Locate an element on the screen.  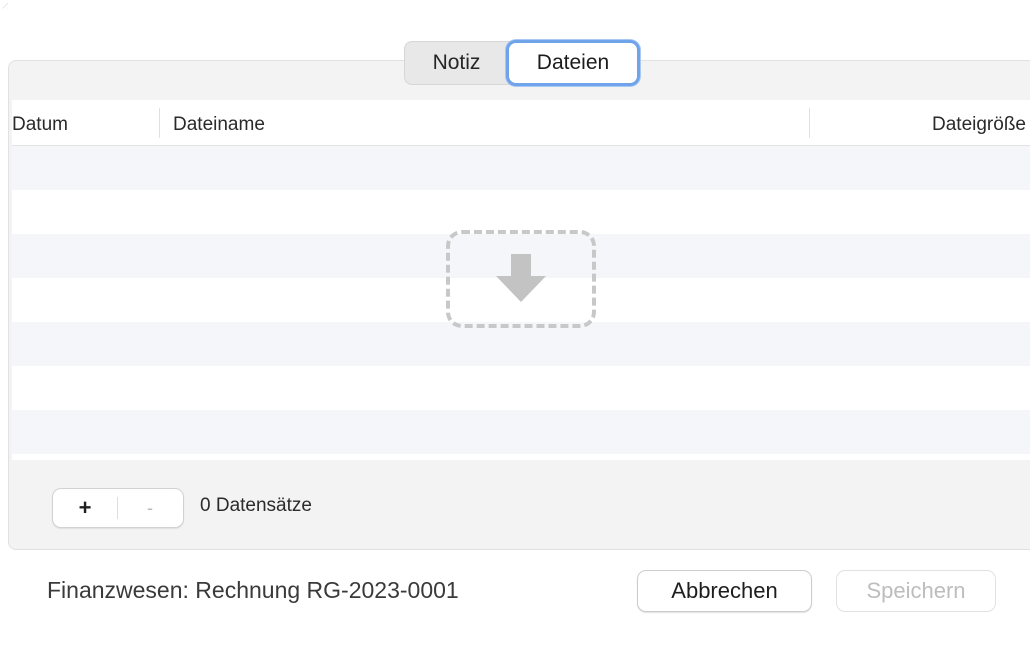
add-remove-stepper: + - is located at coordinates (118, 508).